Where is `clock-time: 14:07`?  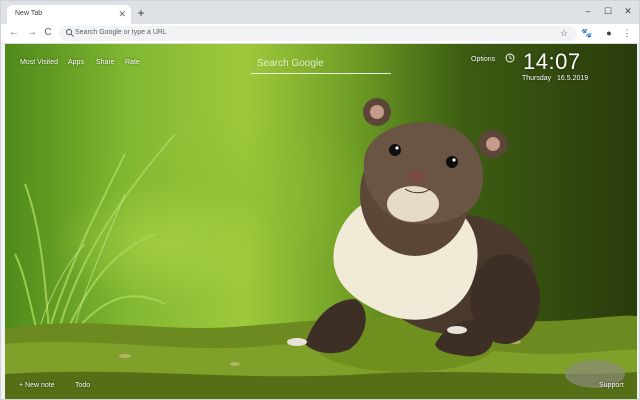 clock-time: 14:07 is located at coordinates (552, 61).